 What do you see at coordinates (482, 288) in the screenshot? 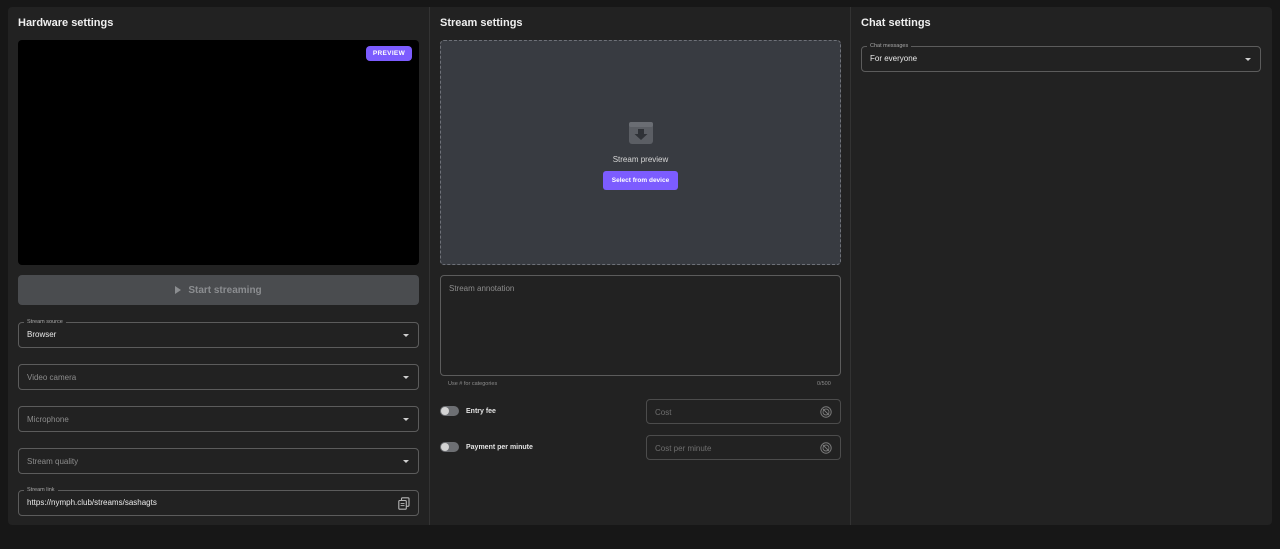
I see `stream-annotation-placeholder: Stream annotation` at bounding box center [482, 288].